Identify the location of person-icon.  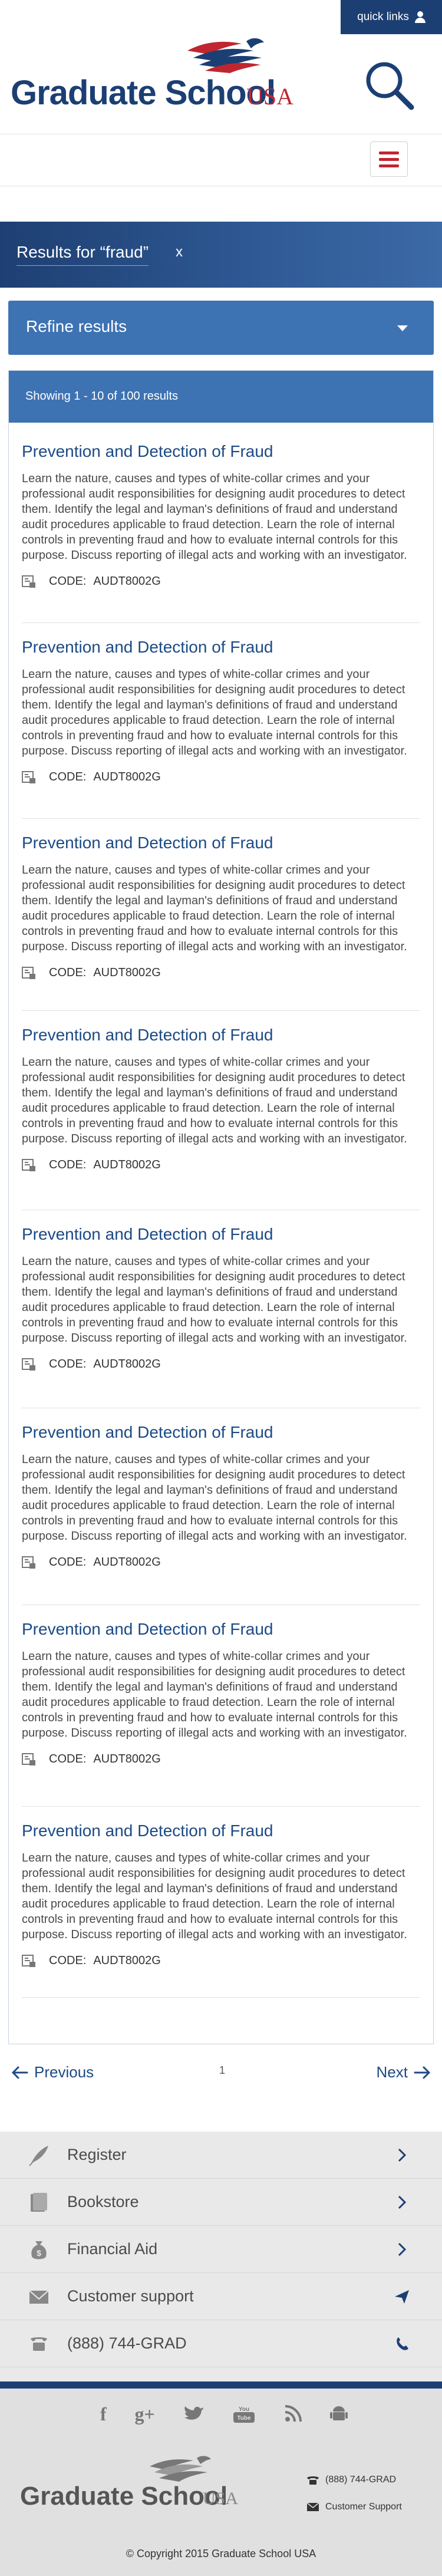
(419, 17).